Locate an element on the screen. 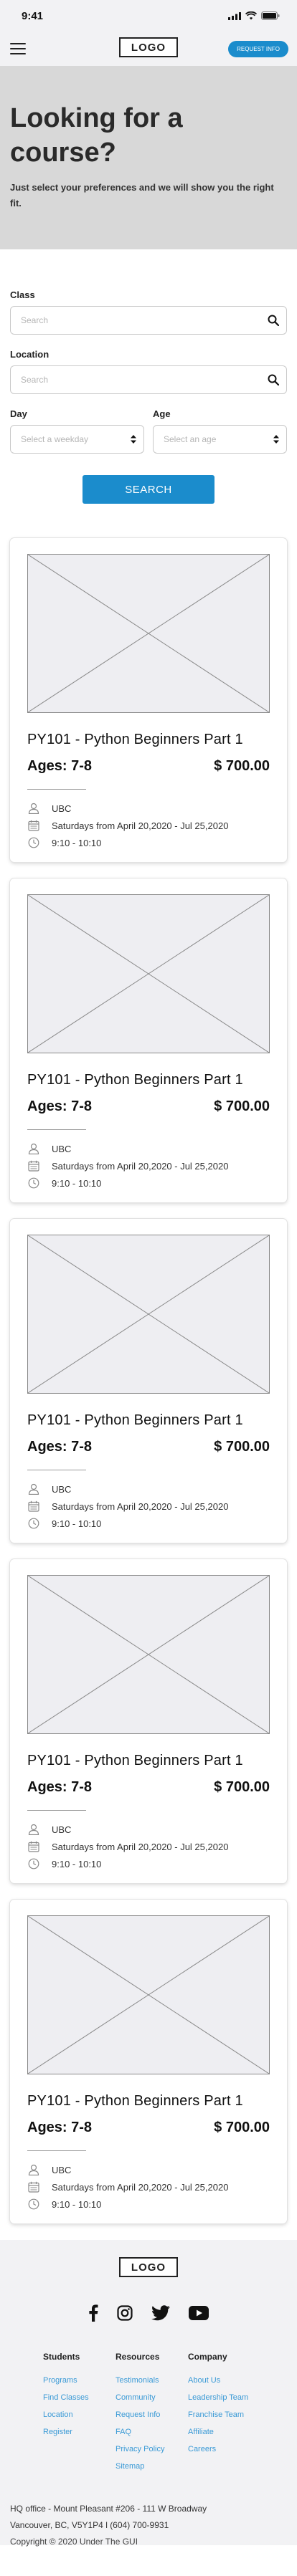 Image resolution: width=297 pixels, height=2576 pixels. course-location-row: UBC is located at coordinates (148, 1489).